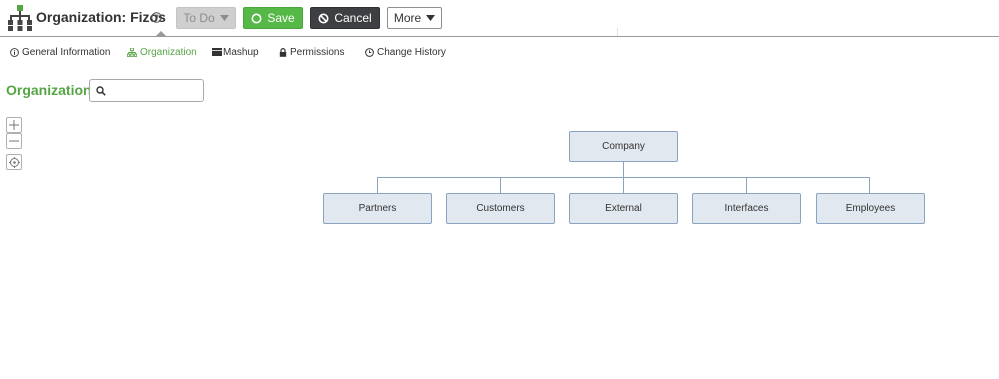 Image resolution: width=999 pixels, height=379 pixels. What do you see at coordinates (168, 52) in the screenshot?
I see `tab-label: Organization` at bounding box center [168, 52].